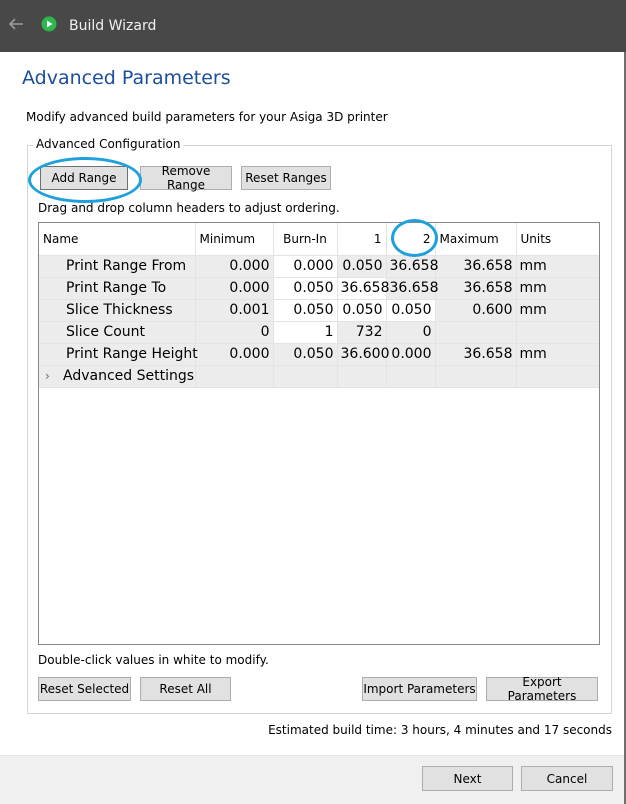  I want to click on cancel-button: Cancel, so click(567, 778).